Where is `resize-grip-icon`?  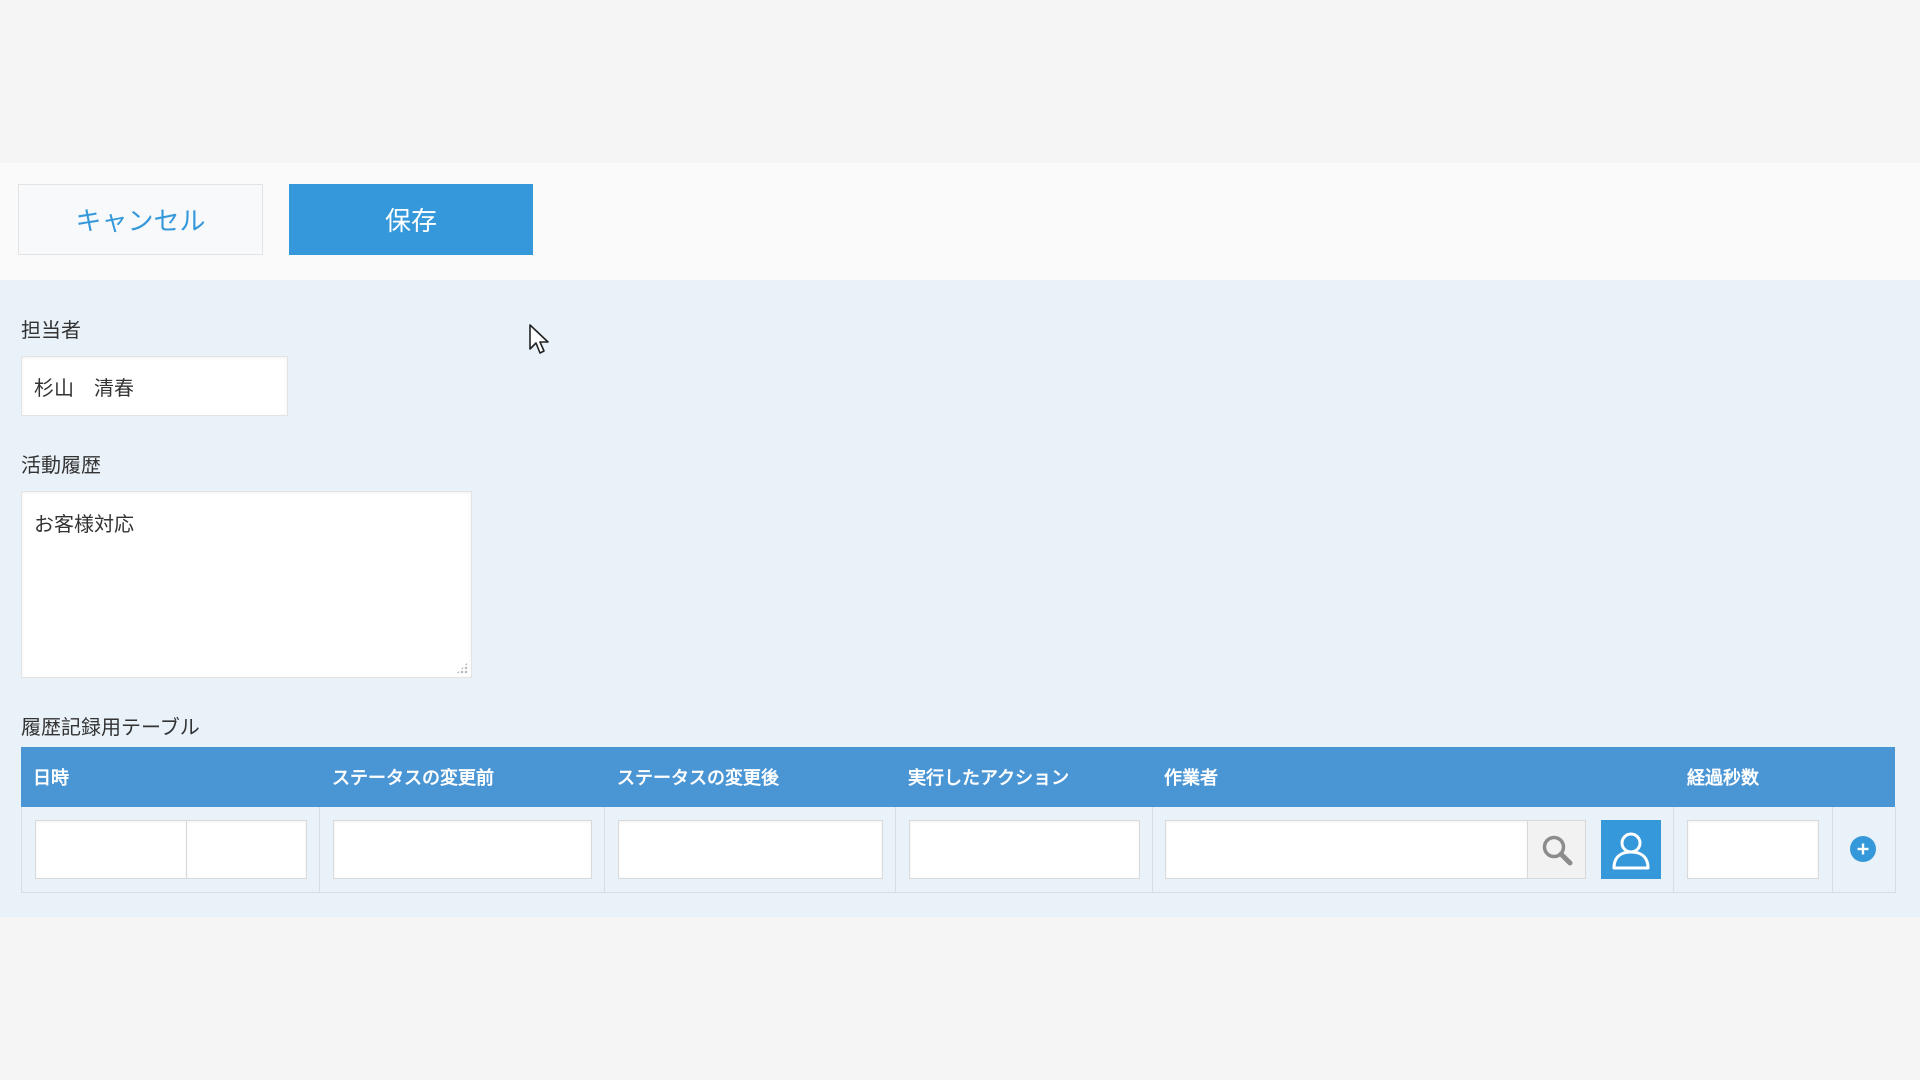 resize-grip-icon is located at coordinates (462, 668).